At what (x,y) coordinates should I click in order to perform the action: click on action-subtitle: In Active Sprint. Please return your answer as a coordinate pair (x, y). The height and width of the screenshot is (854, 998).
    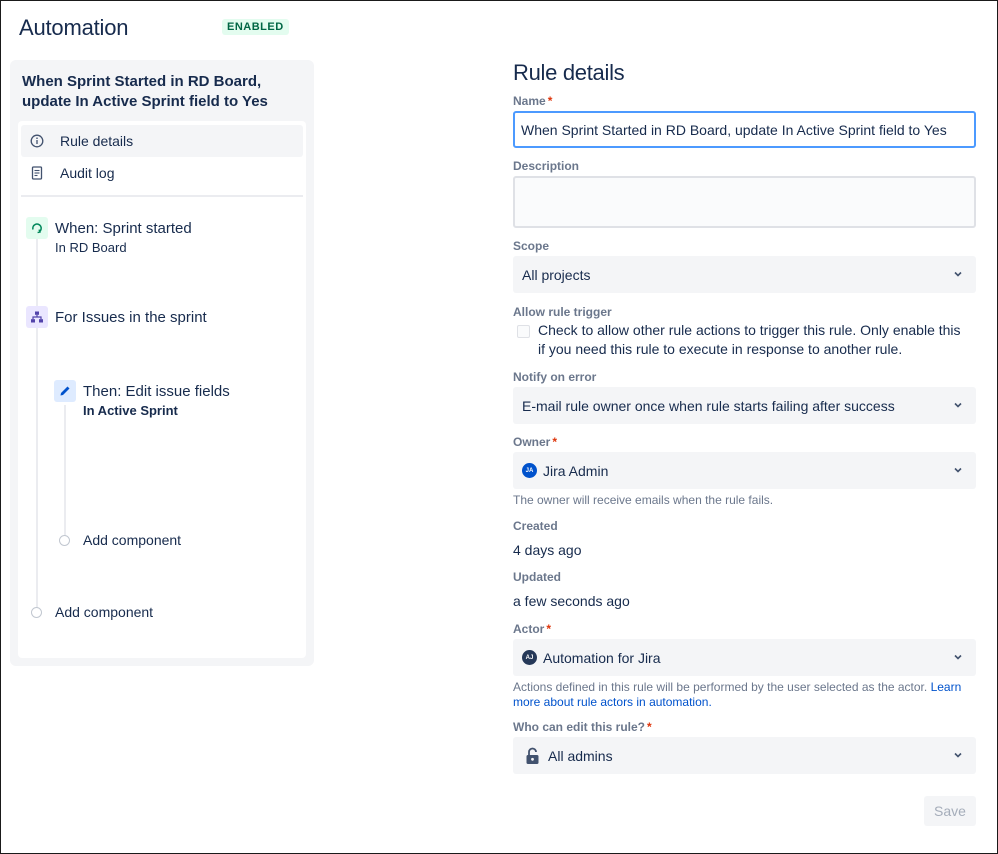
    Looking at the image, I should click on (130, 410).